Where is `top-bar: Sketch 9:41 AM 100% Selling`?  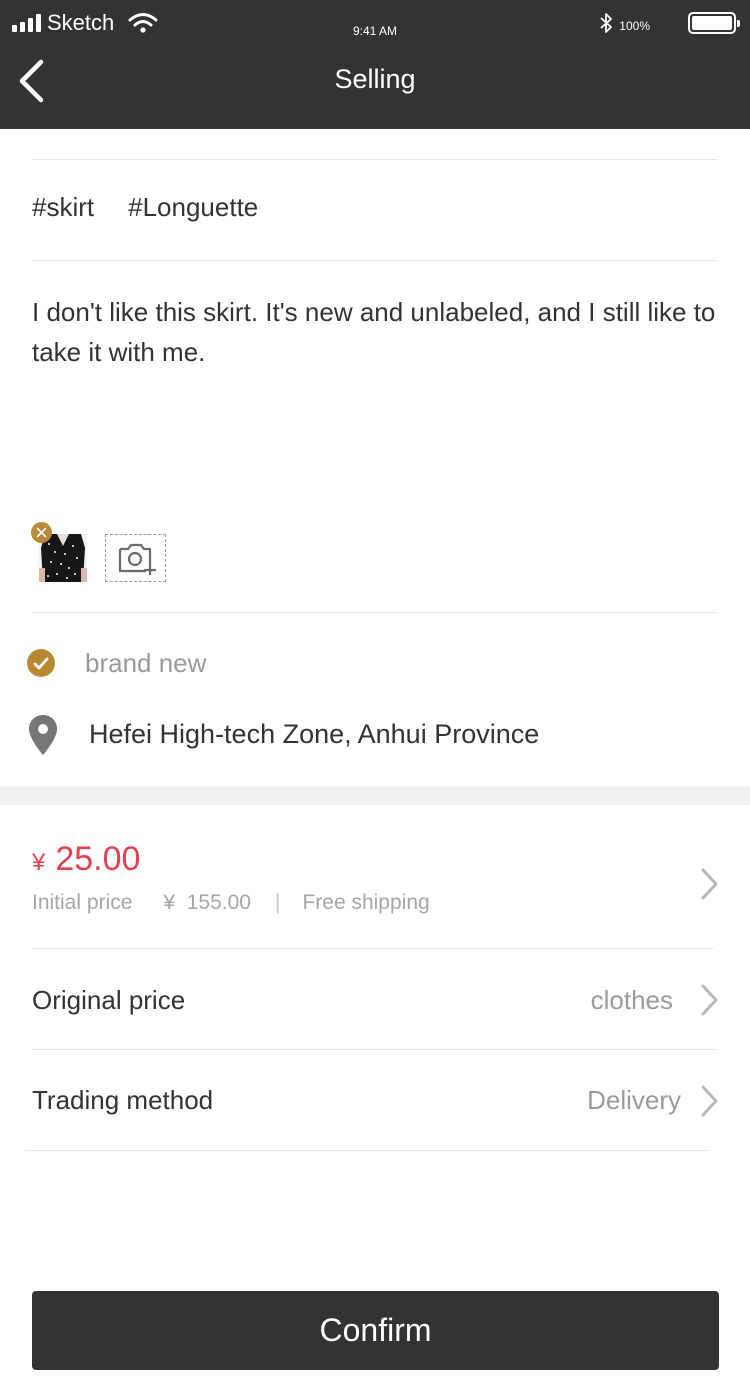
top-bar: Sketch 9:41 AM 100% Selling is located at coordinates (375, 64).